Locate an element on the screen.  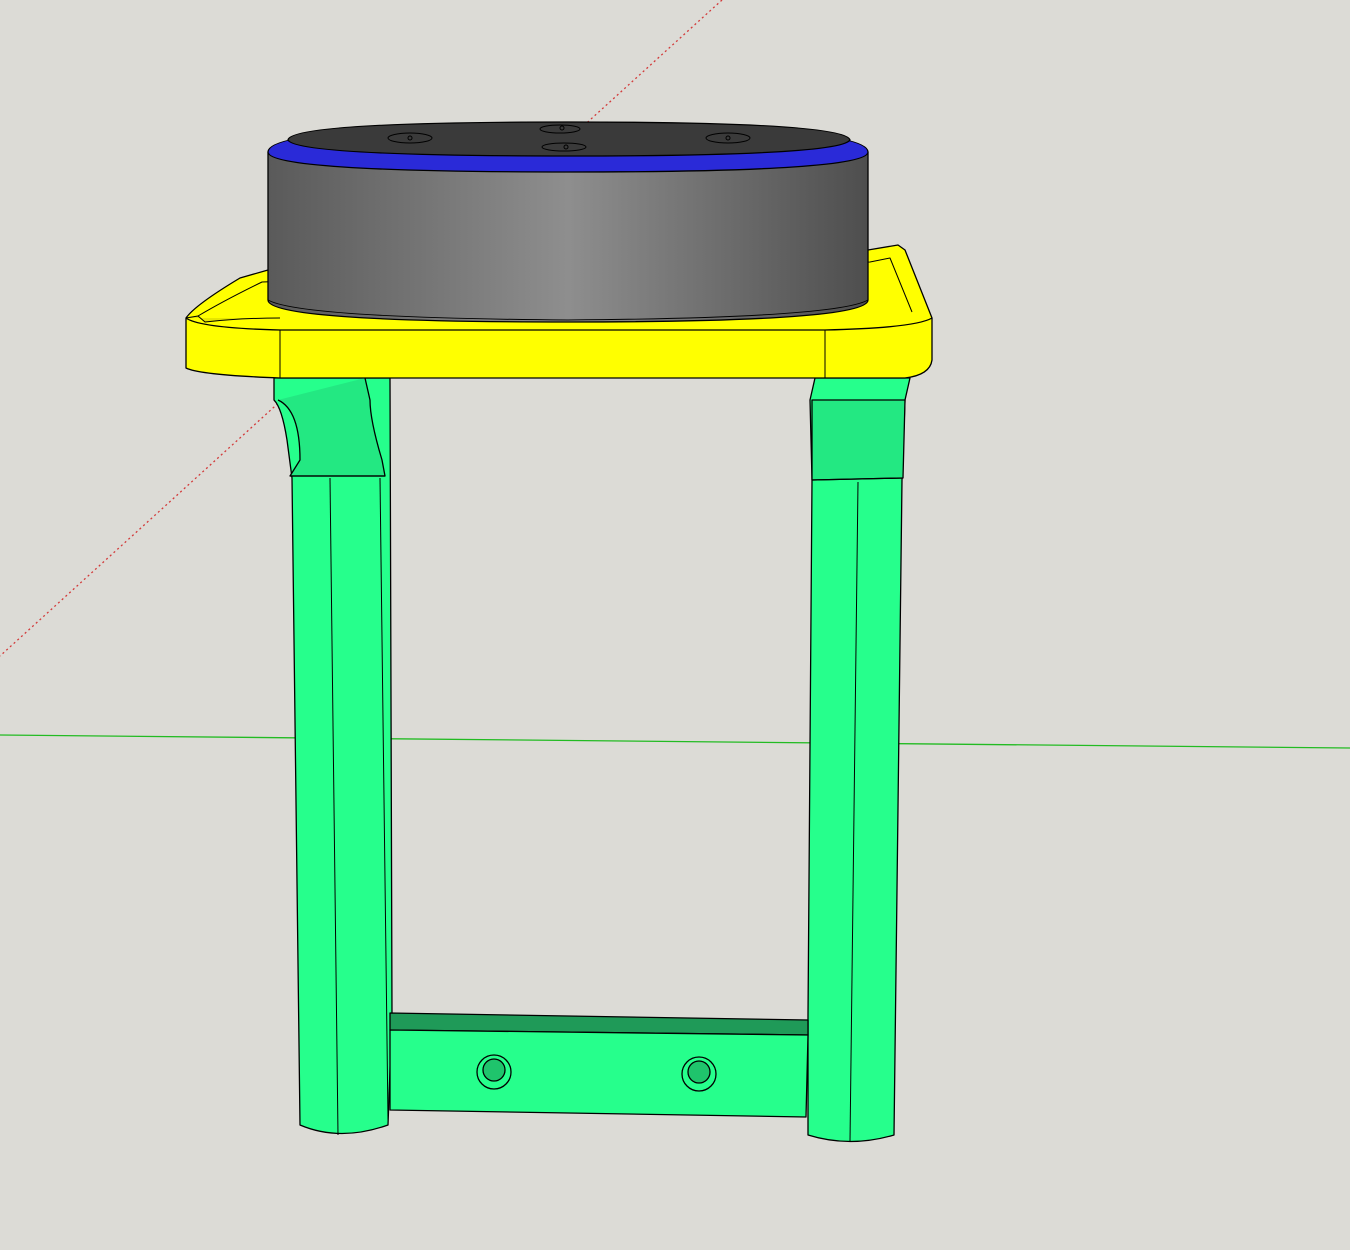
crossbar-hole-right is located at coordinates (699, 1074).